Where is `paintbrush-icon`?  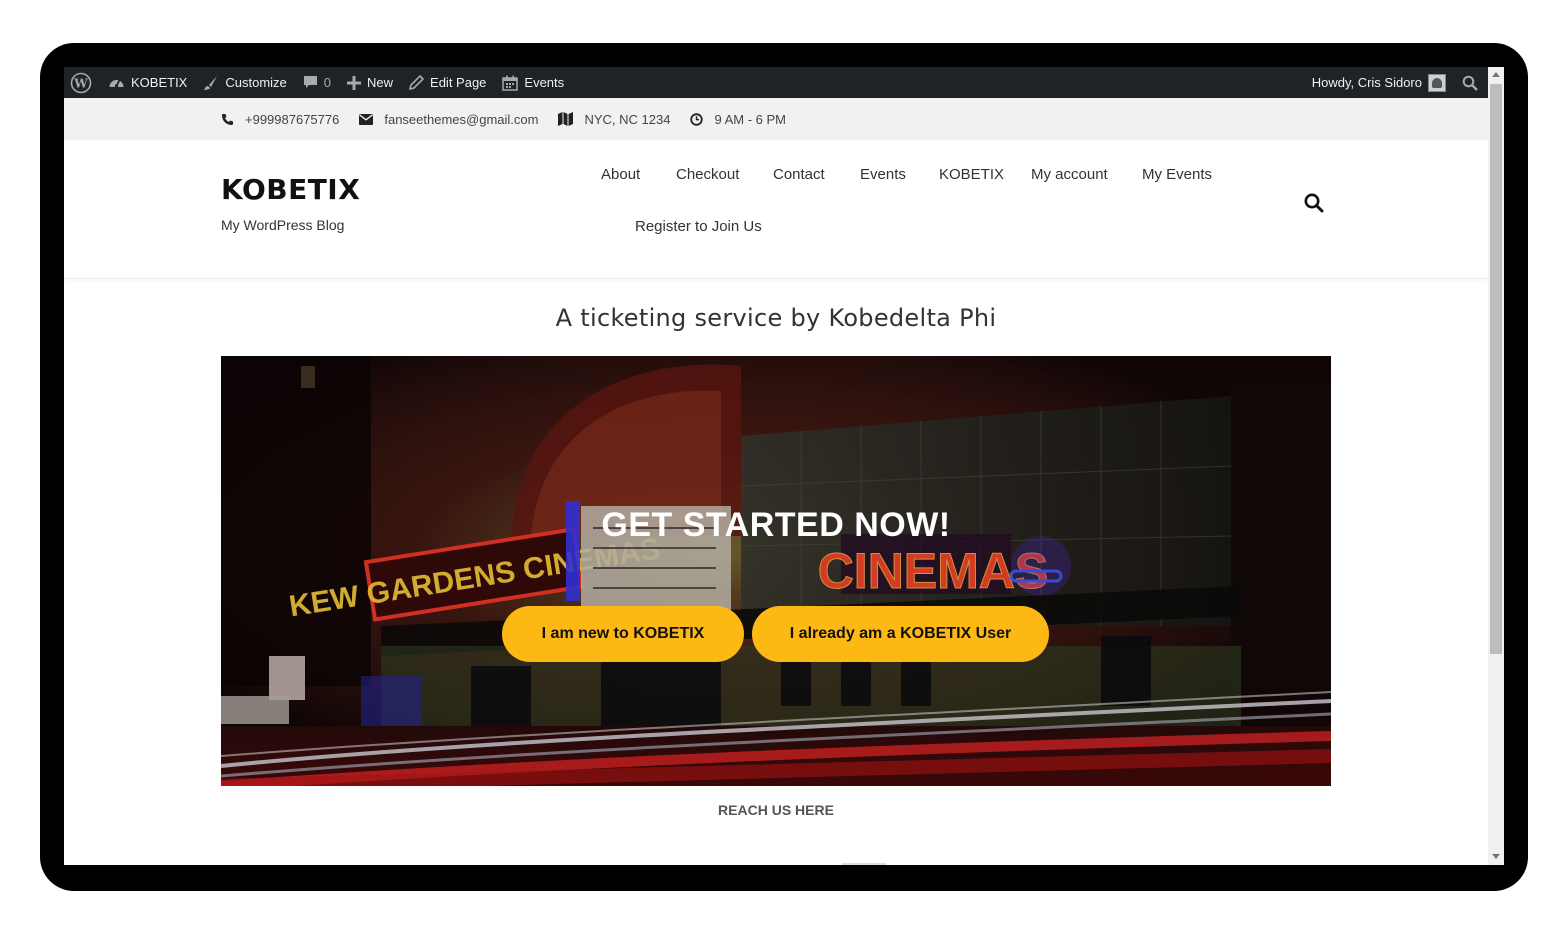
paintbrush-icon is located at coordinates (211, 83).